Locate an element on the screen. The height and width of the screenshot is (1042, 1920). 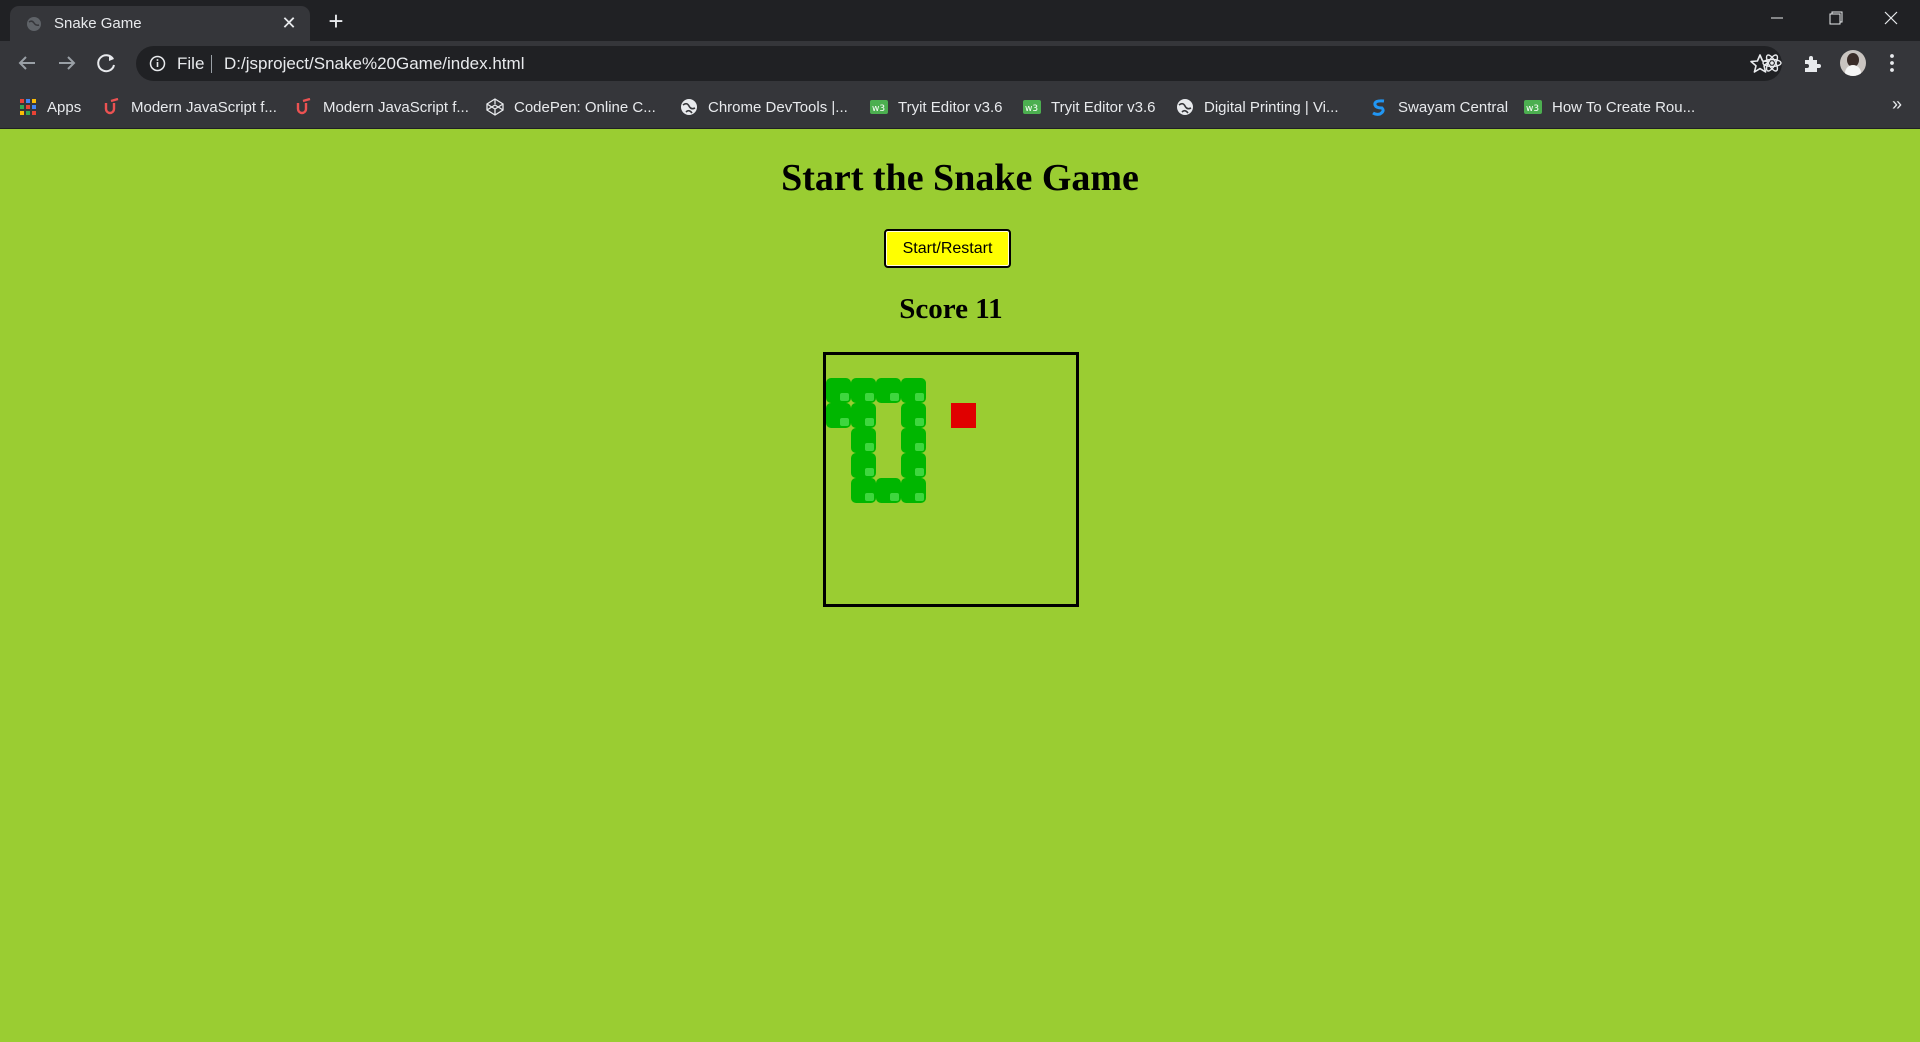
close-tab-icon: ✕ is located at coordinates (289, 23).